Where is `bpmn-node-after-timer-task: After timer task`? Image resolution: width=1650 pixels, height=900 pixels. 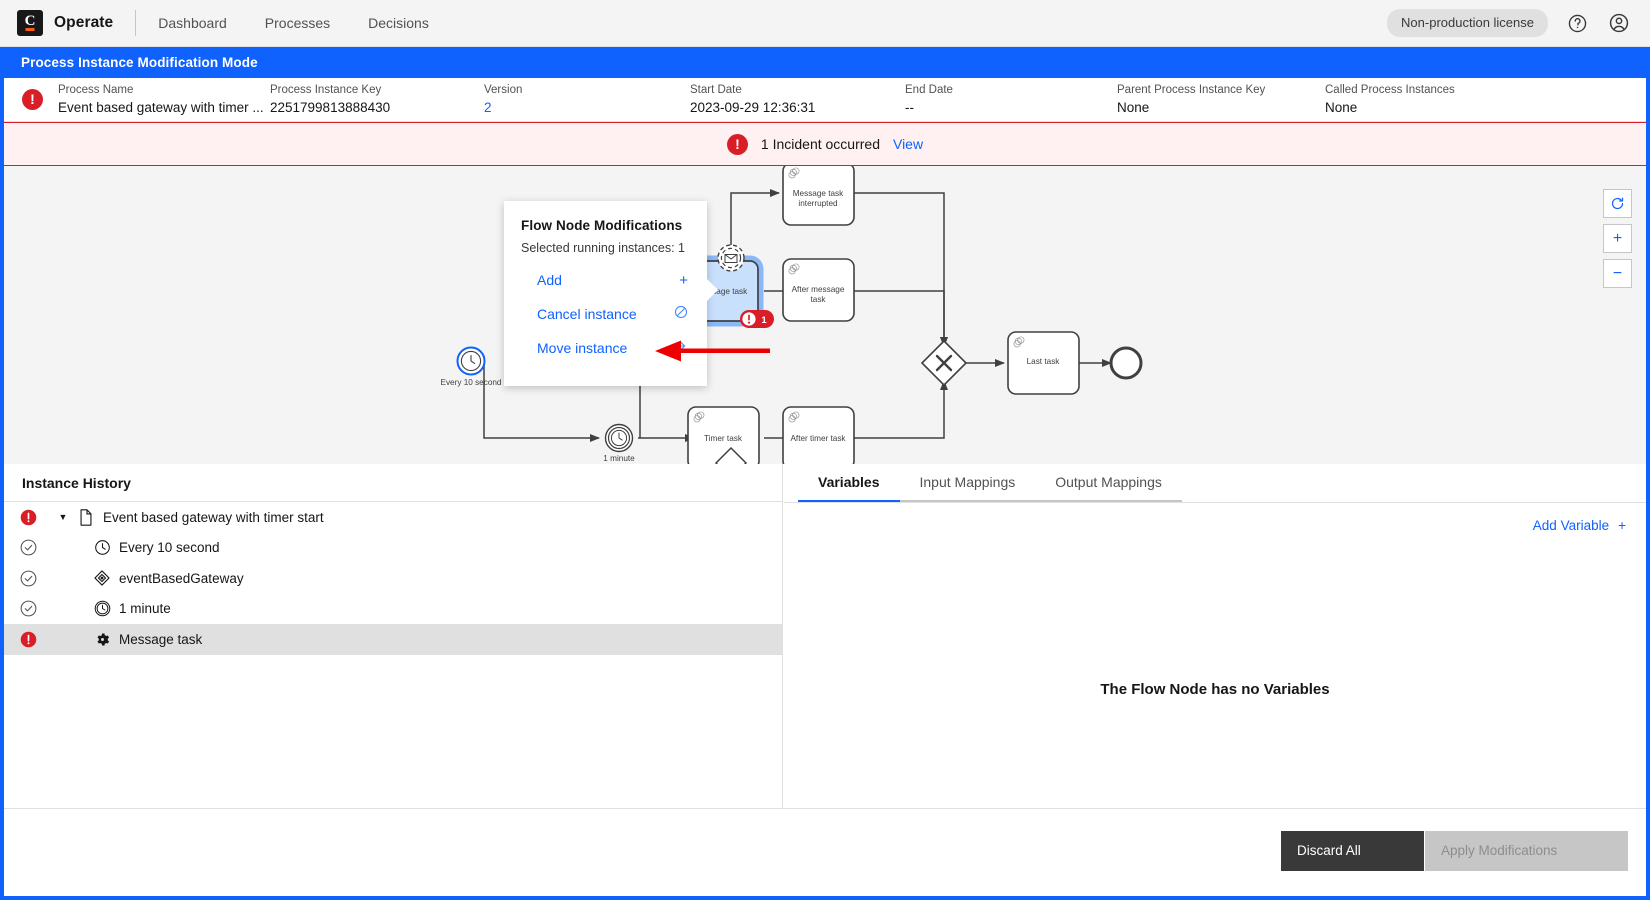 bpmn-node-after-timer-task: After timer task is located at coordinates (818, 435).